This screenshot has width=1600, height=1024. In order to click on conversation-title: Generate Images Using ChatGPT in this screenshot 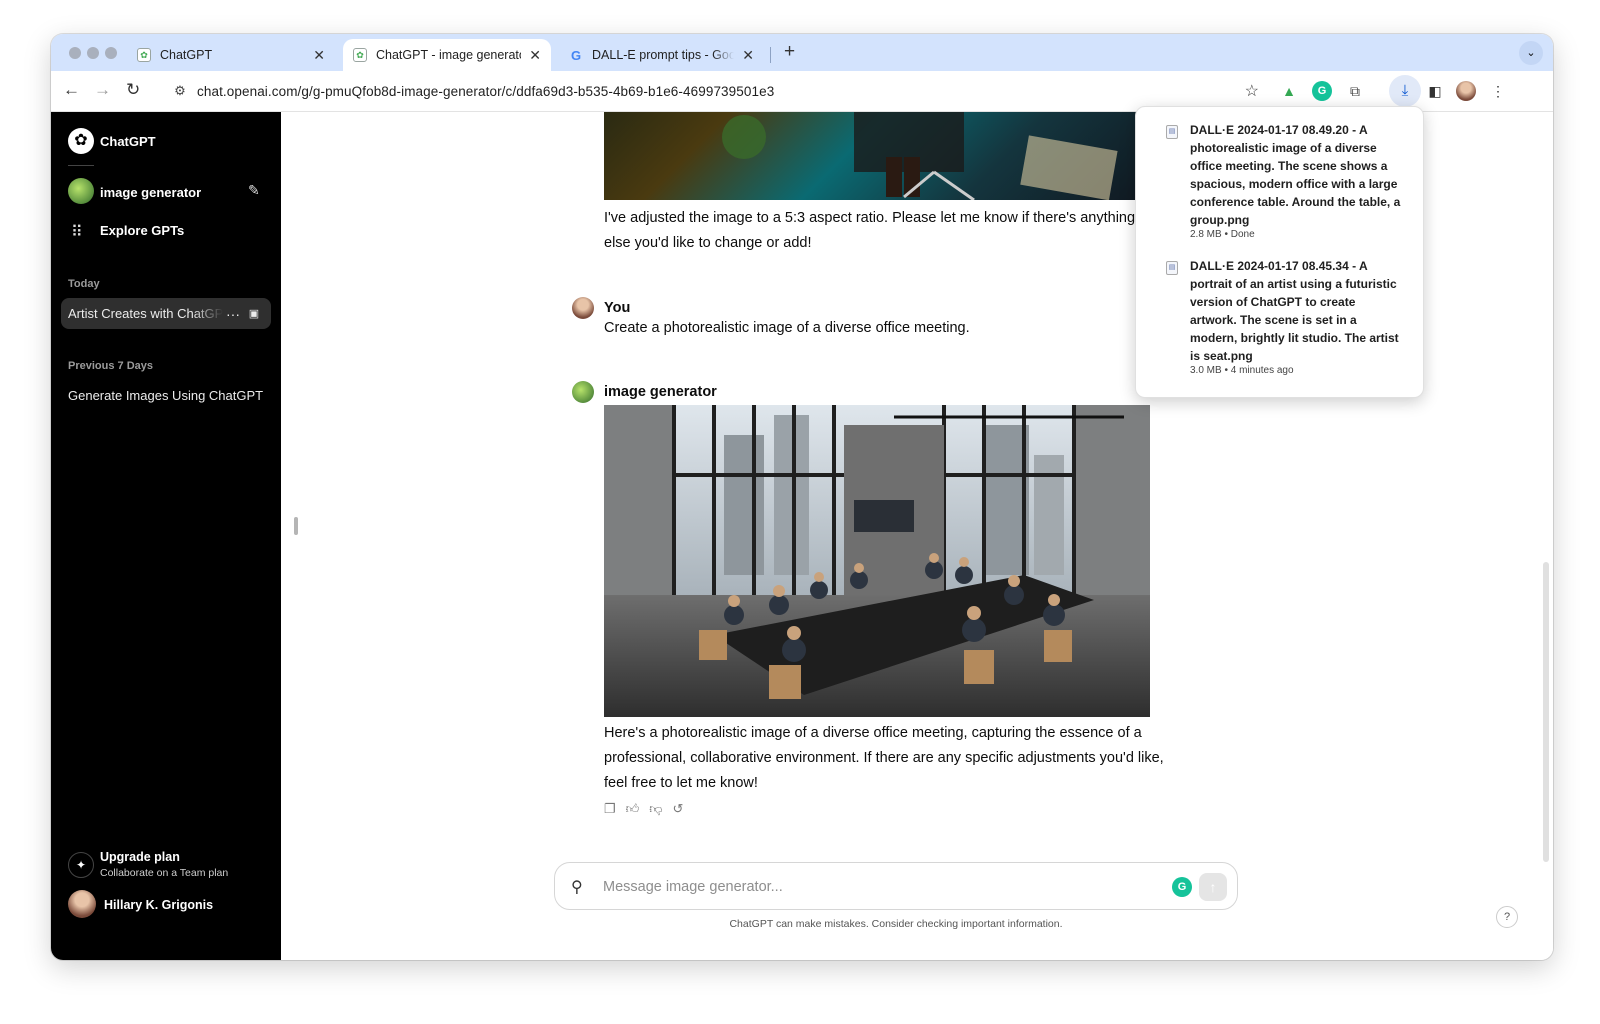, I will do `click(166, 395)`.